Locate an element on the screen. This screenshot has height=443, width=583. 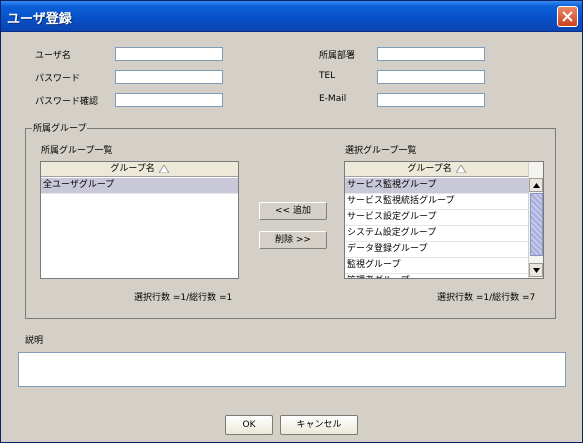
selected-groups-status: 選択行数 =1/総行数 =7 is located at coordinates (486, 298).